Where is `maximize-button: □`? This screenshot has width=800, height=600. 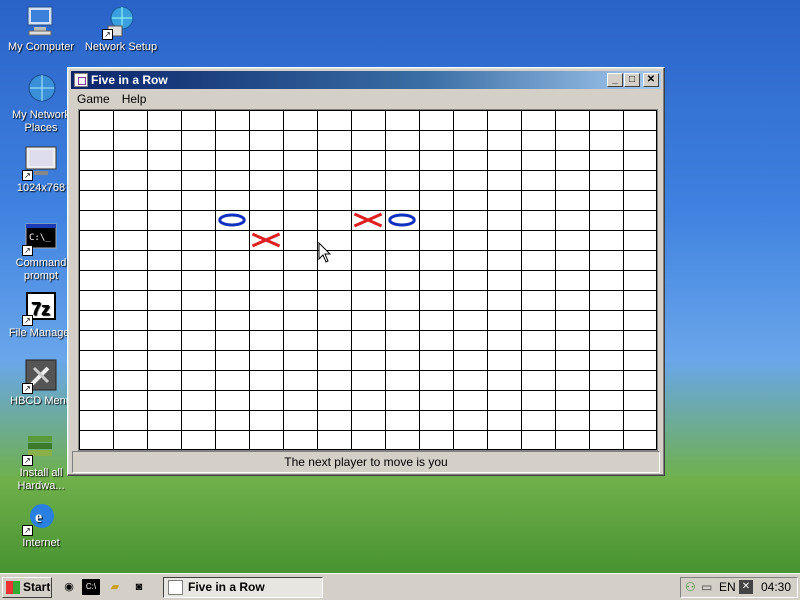
maximize-button: □ is located at coordinates (632, 80).